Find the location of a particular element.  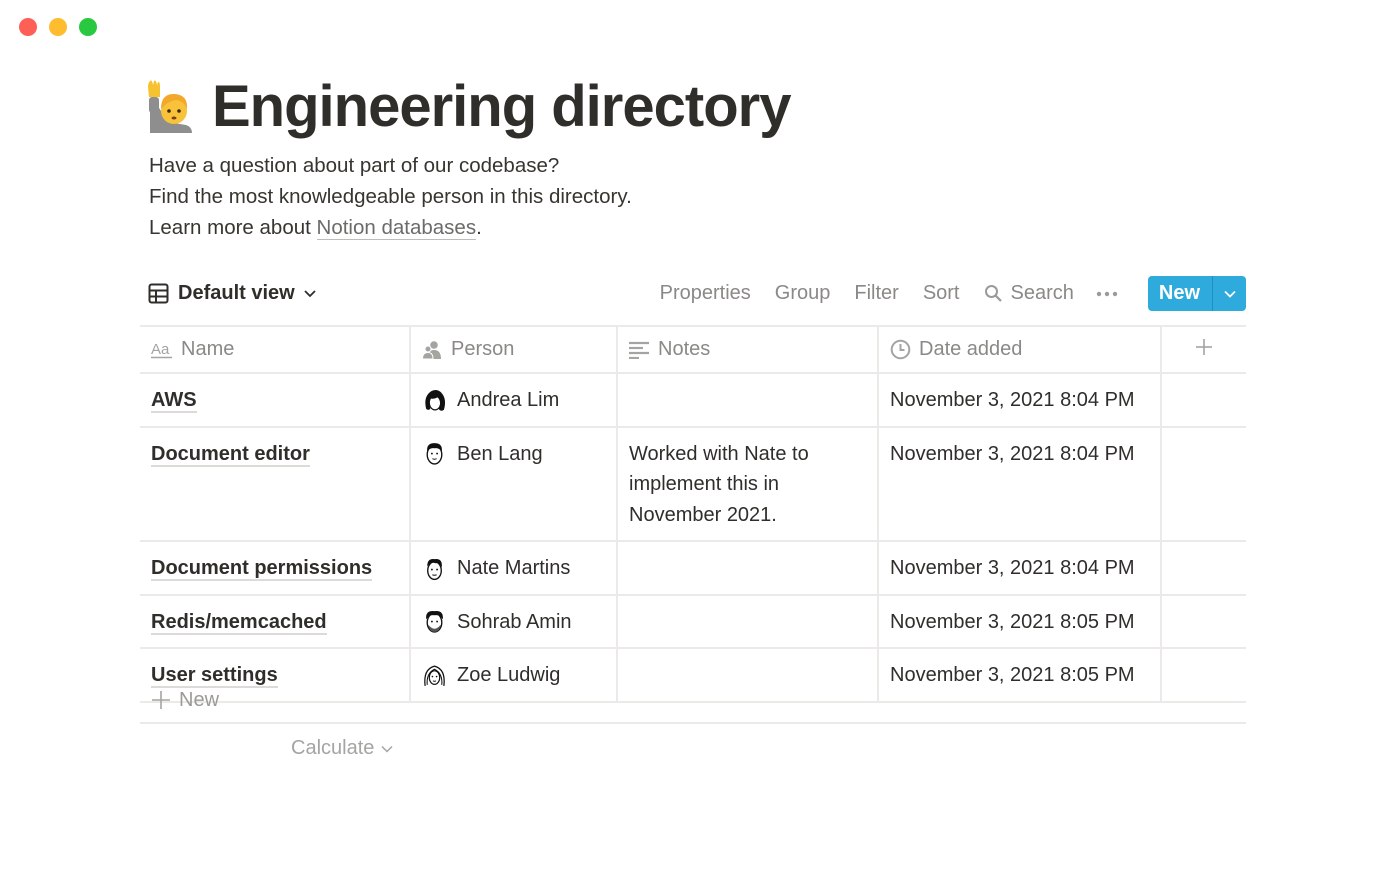

description-text: Learn more about is located at coordinates (233, 227).